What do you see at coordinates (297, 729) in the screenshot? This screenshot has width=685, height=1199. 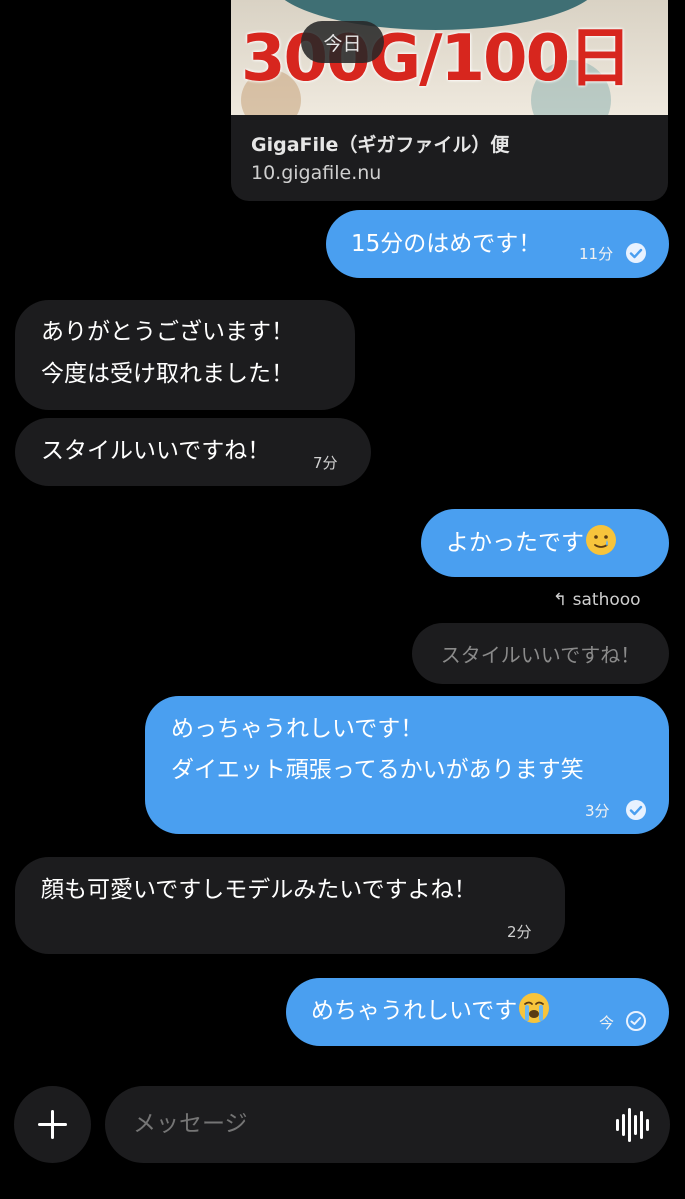 I see `message-text-line-1: めっちゃうれしいです！` at bounding box center [297, 729].